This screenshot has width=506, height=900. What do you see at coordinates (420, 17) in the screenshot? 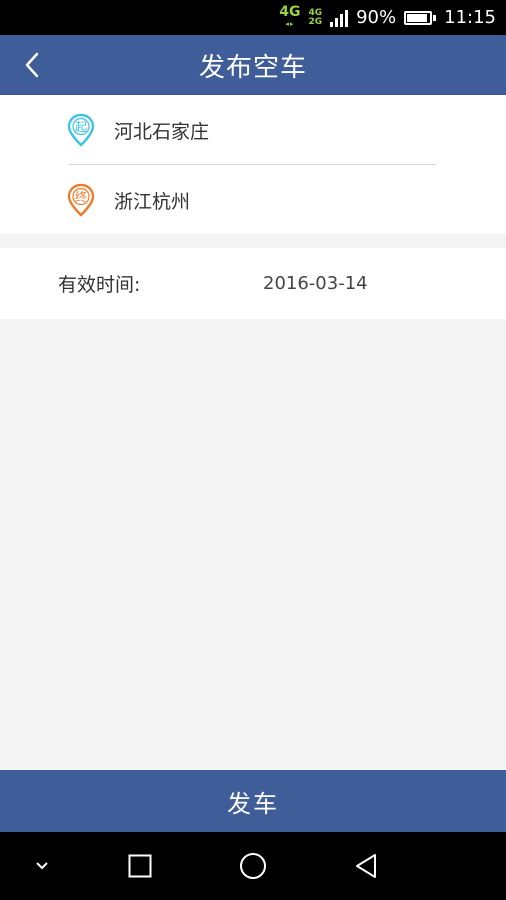
I see `battery-icon` at bounding box center [420, 17].